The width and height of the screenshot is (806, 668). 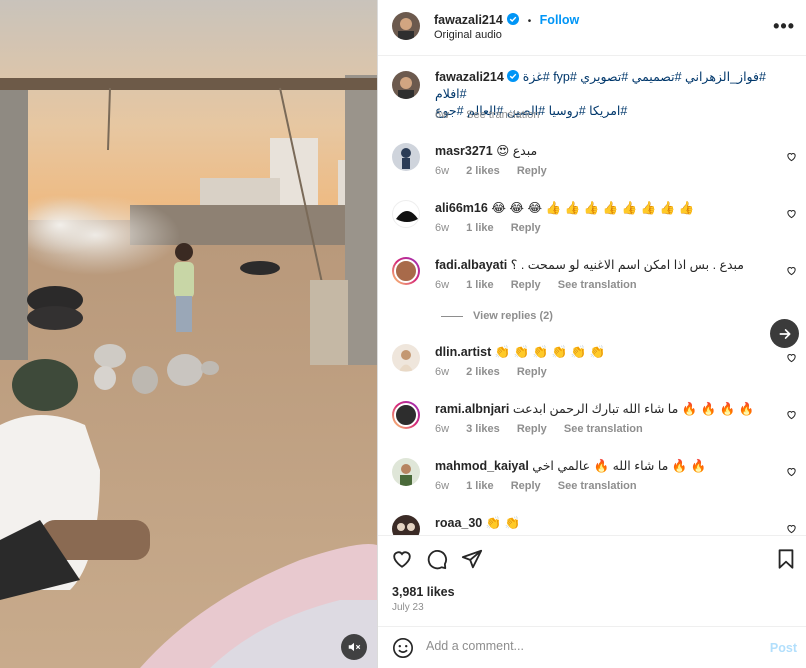 I want to click on comment-meta: 6w 1 like Reply, so click(x=495, y=228).